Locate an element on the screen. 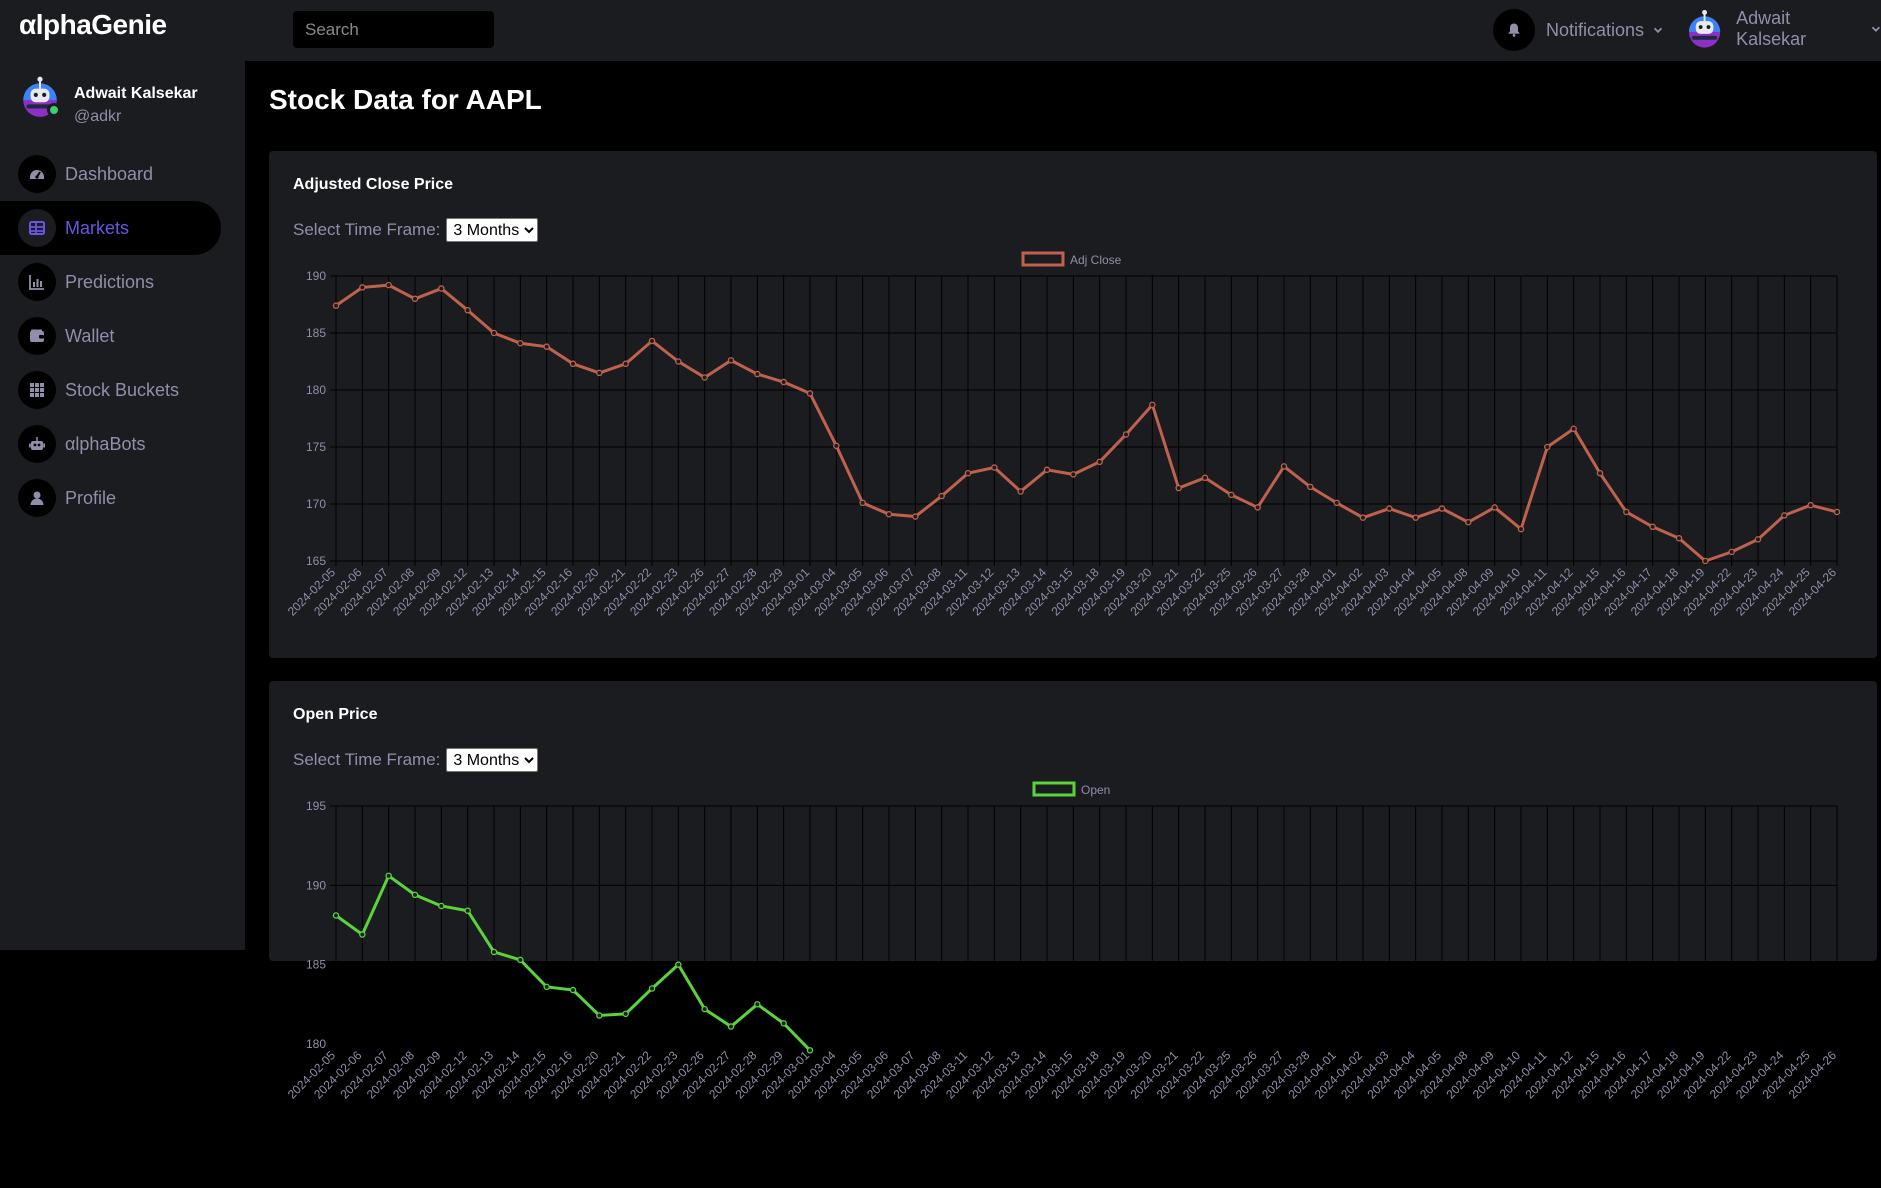  sidebar-item-markets: Markets is located at coordinates (110, 228).